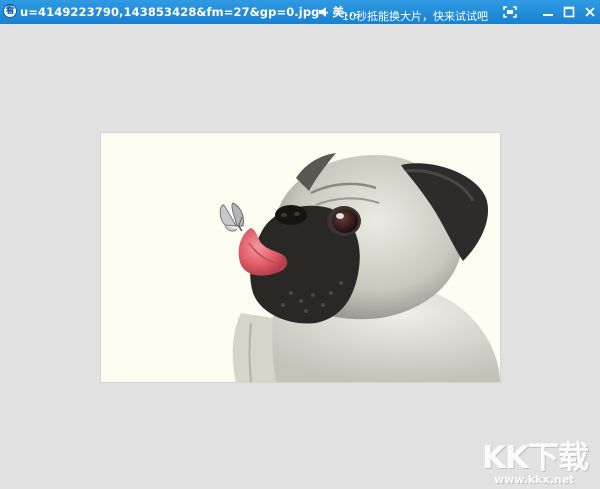  I want to click on watermark-logo: KK下载, so click(535, 458).